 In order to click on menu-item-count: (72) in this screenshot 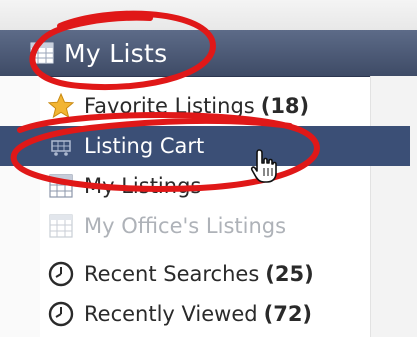, I will do `click(288, 314)`.